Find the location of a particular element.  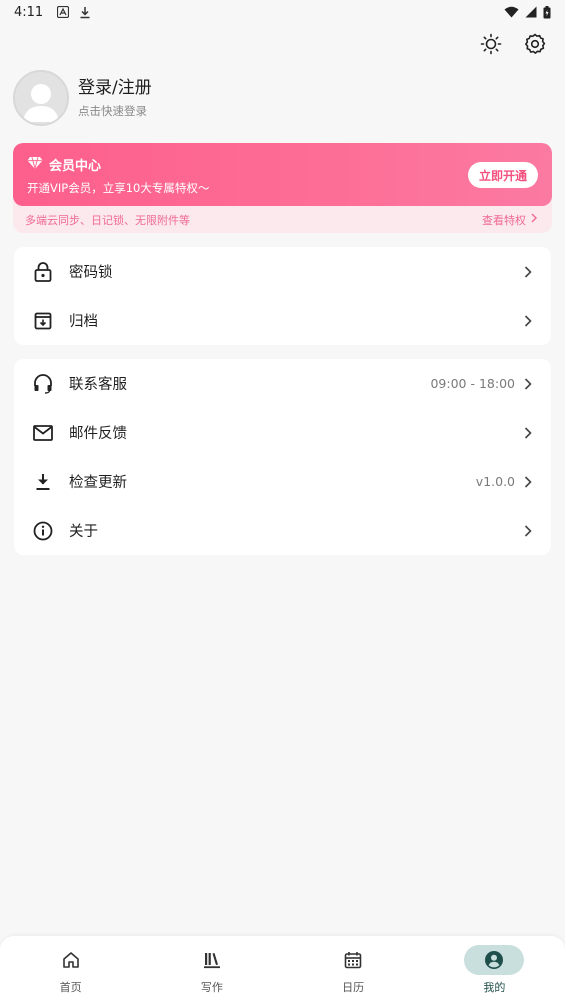

app-version: v1.0.0 is located at coordinates (495, 481).